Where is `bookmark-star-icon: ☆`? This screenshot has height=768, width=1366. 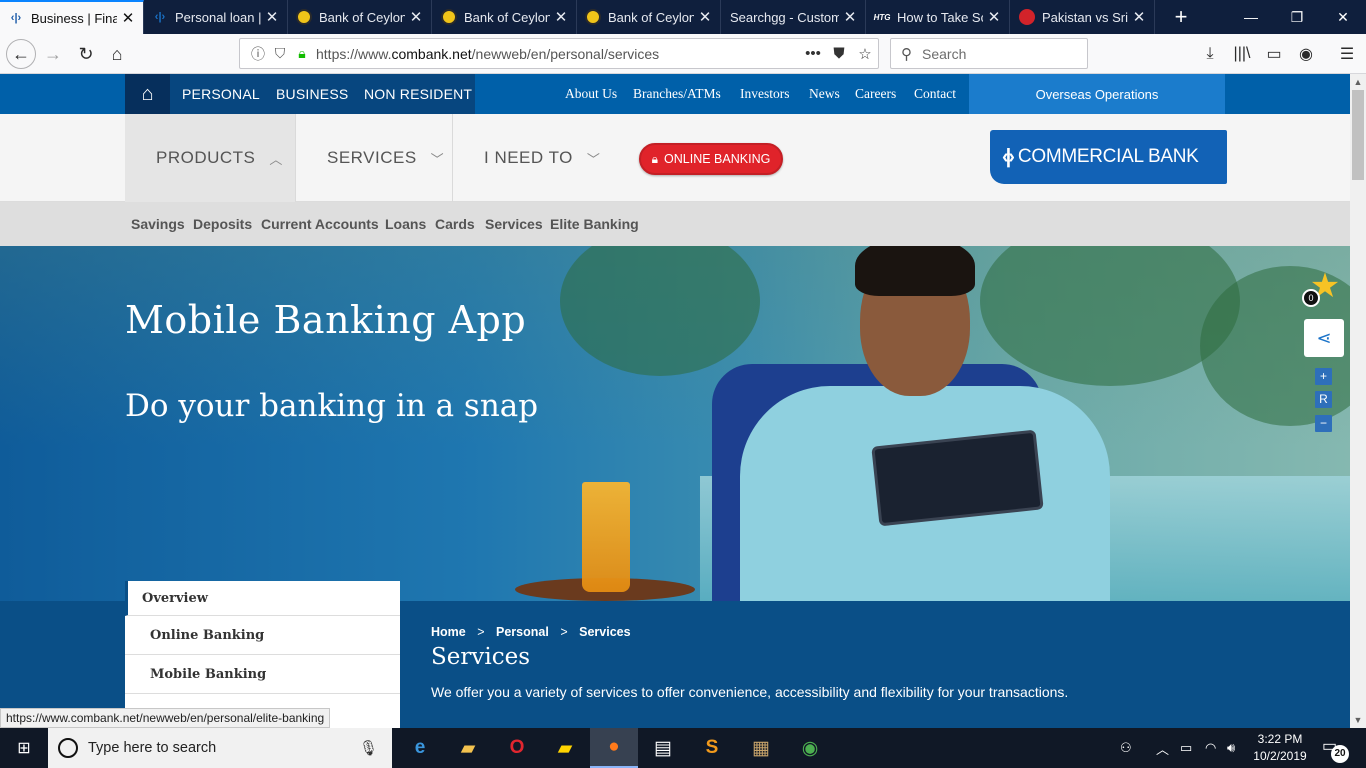
bookmark-star-icon: ☆ is located at coordinates (865, 54).